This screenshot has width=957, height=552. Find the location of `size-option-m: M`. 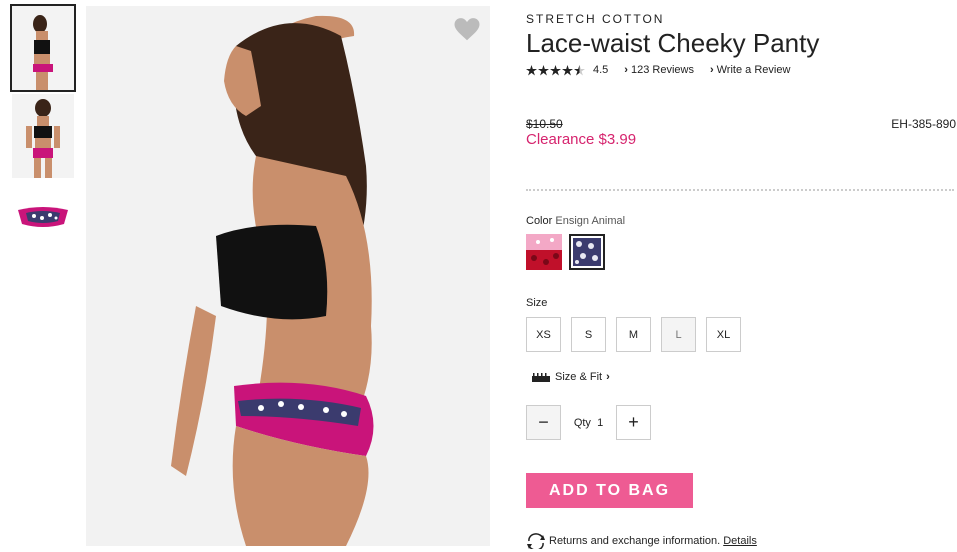

size-option-m: M is located at coordinates (633, 334).